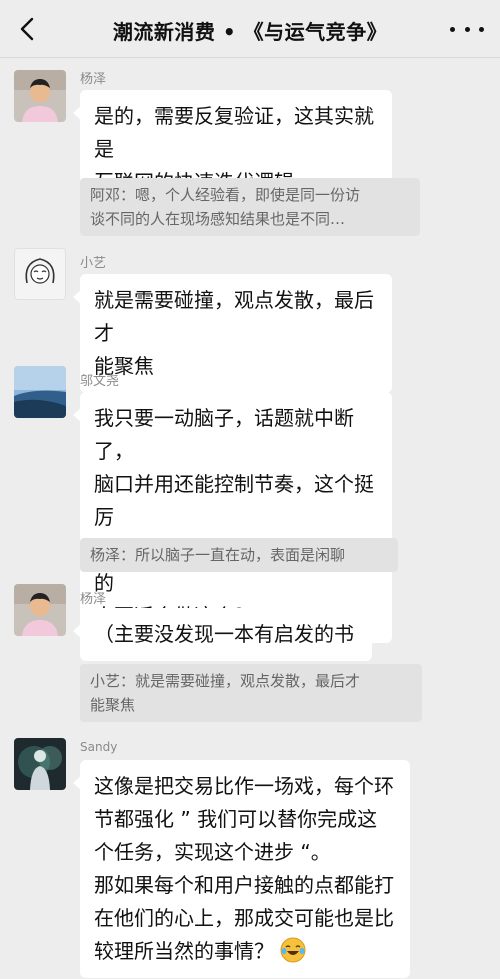  I want to click on message-line: 是的，需要反复验证，这其实就是, so click(234, 132).